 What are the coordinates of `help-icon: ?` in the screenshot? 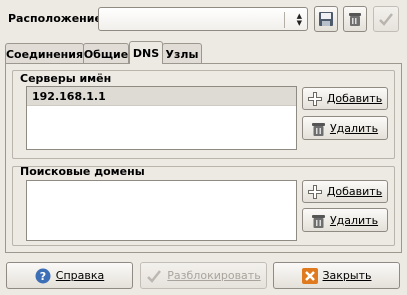 It's located at (43, 275).